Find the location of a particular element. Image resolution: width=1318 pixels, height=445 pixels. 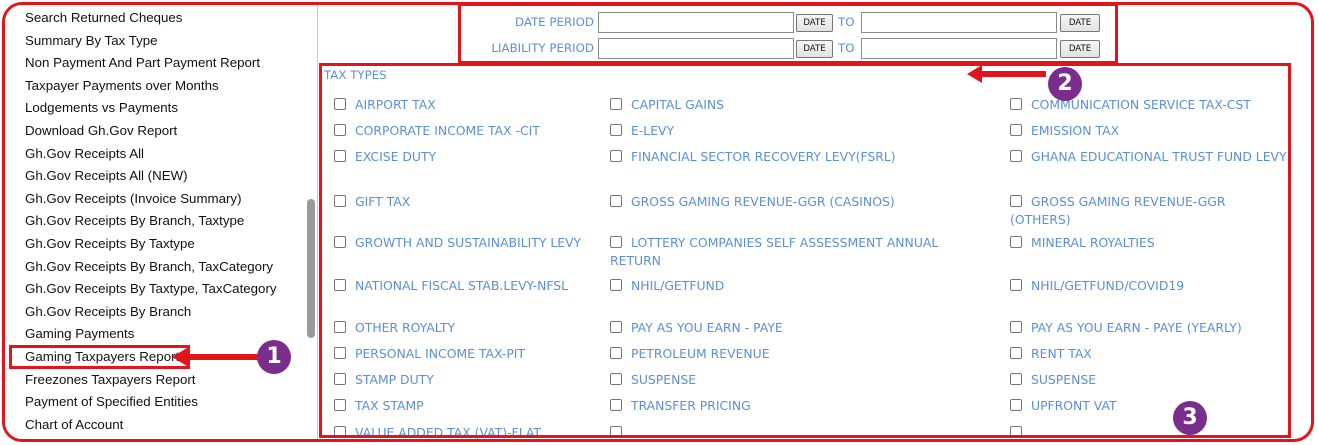

sidebar-scrollbar-thumb is located at coordinates (311, 268).